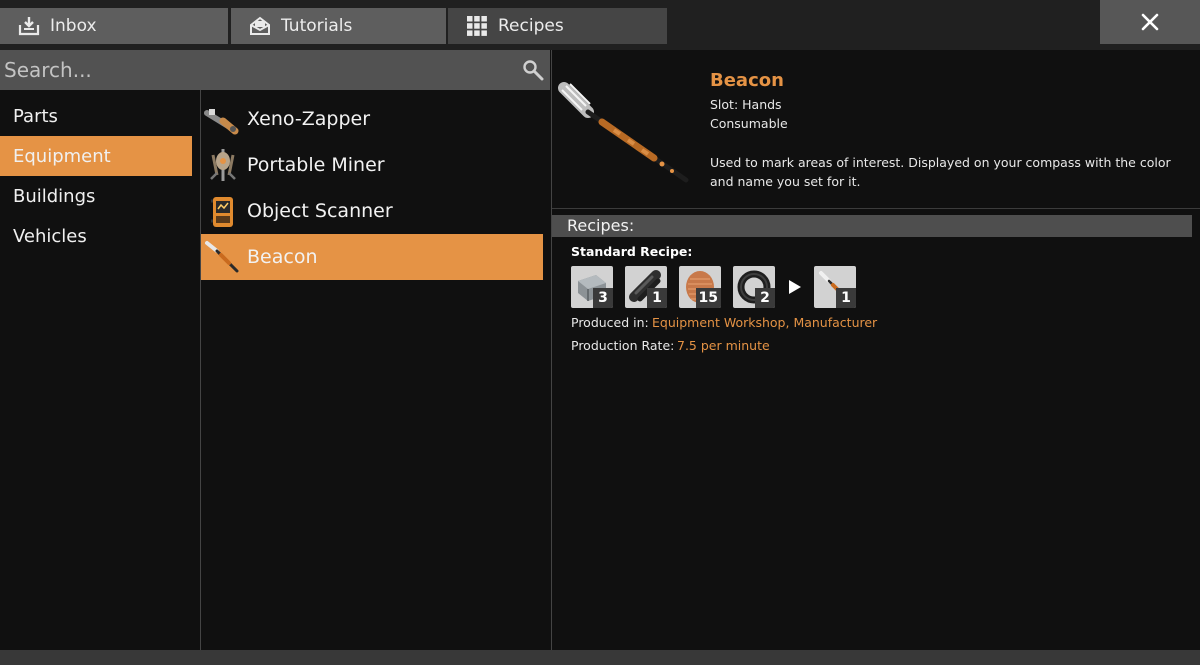 Image resolution: width=1200 pixels, height=665 pixels. Describe the element at coordinates (623, 345) in the screenshot. I see `production-rate-label: Production Rate:` at that location.